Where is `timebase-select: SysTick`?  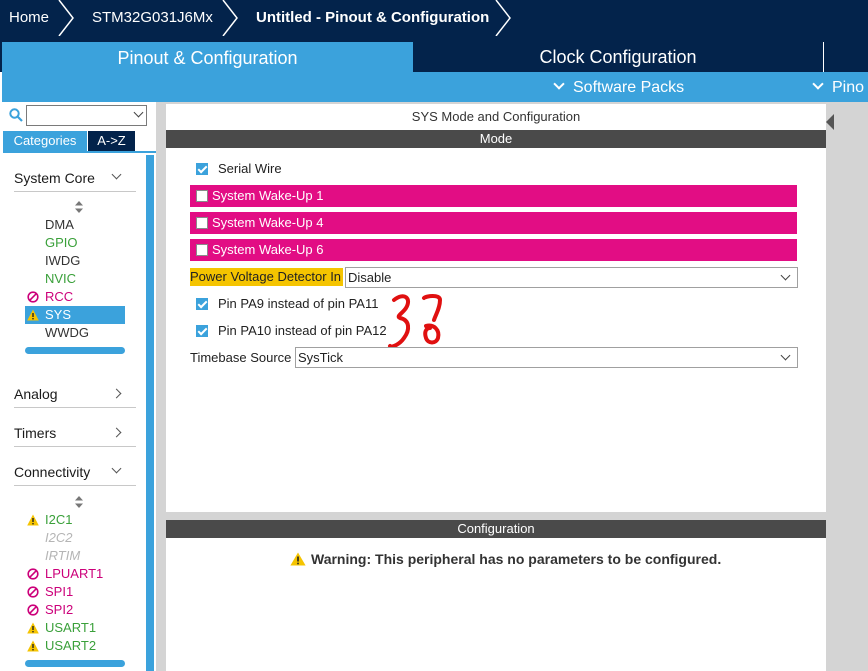
timebase-select: SysTick is located at coordinates (546, 357).